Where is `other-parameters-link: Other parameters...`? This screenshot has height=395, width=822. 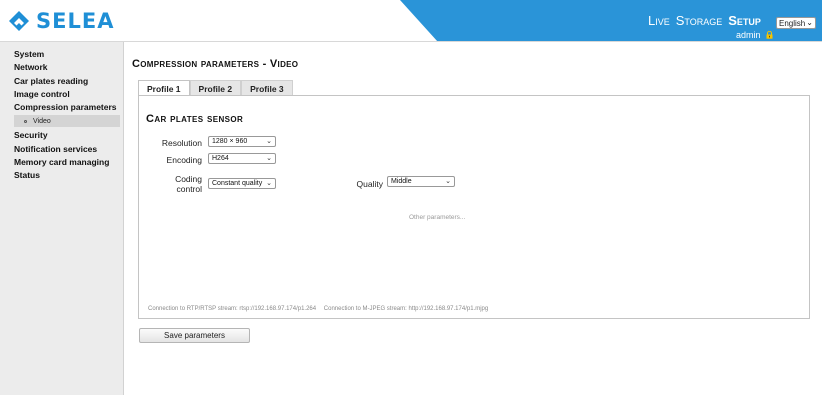
other-parameters-link: Other parameters... is located at coordinates (437, 217).